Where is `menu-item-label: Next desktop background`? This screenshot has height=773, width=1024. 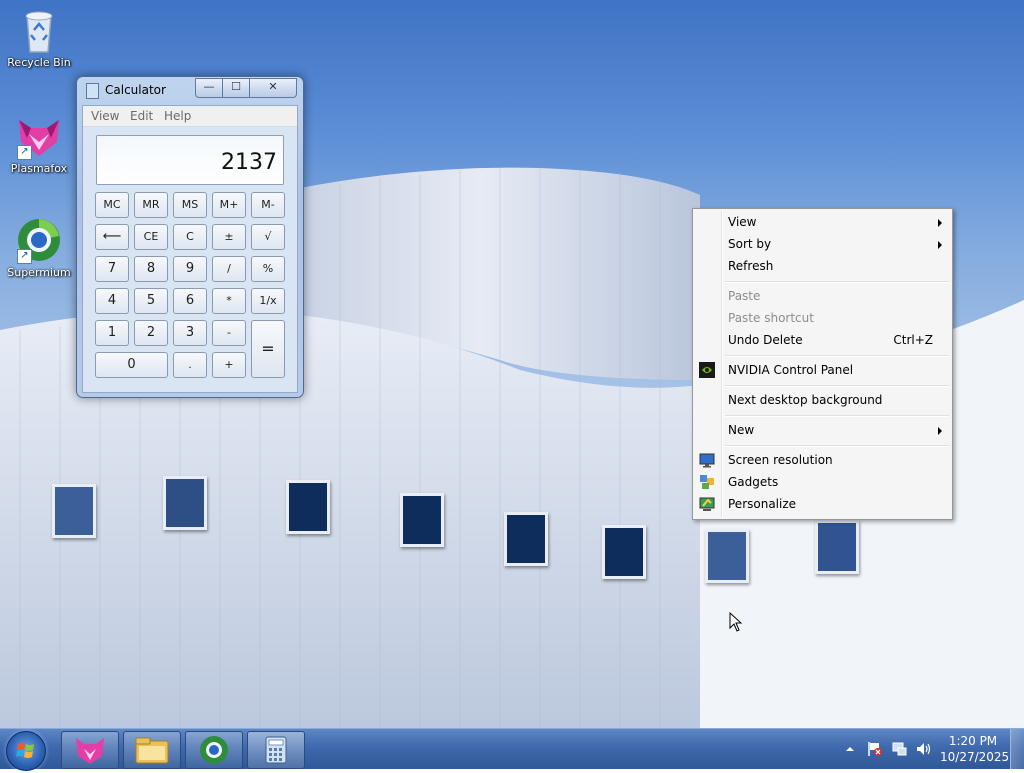
menu-item-label: Next desktop background is located at coordinates (805, 400).